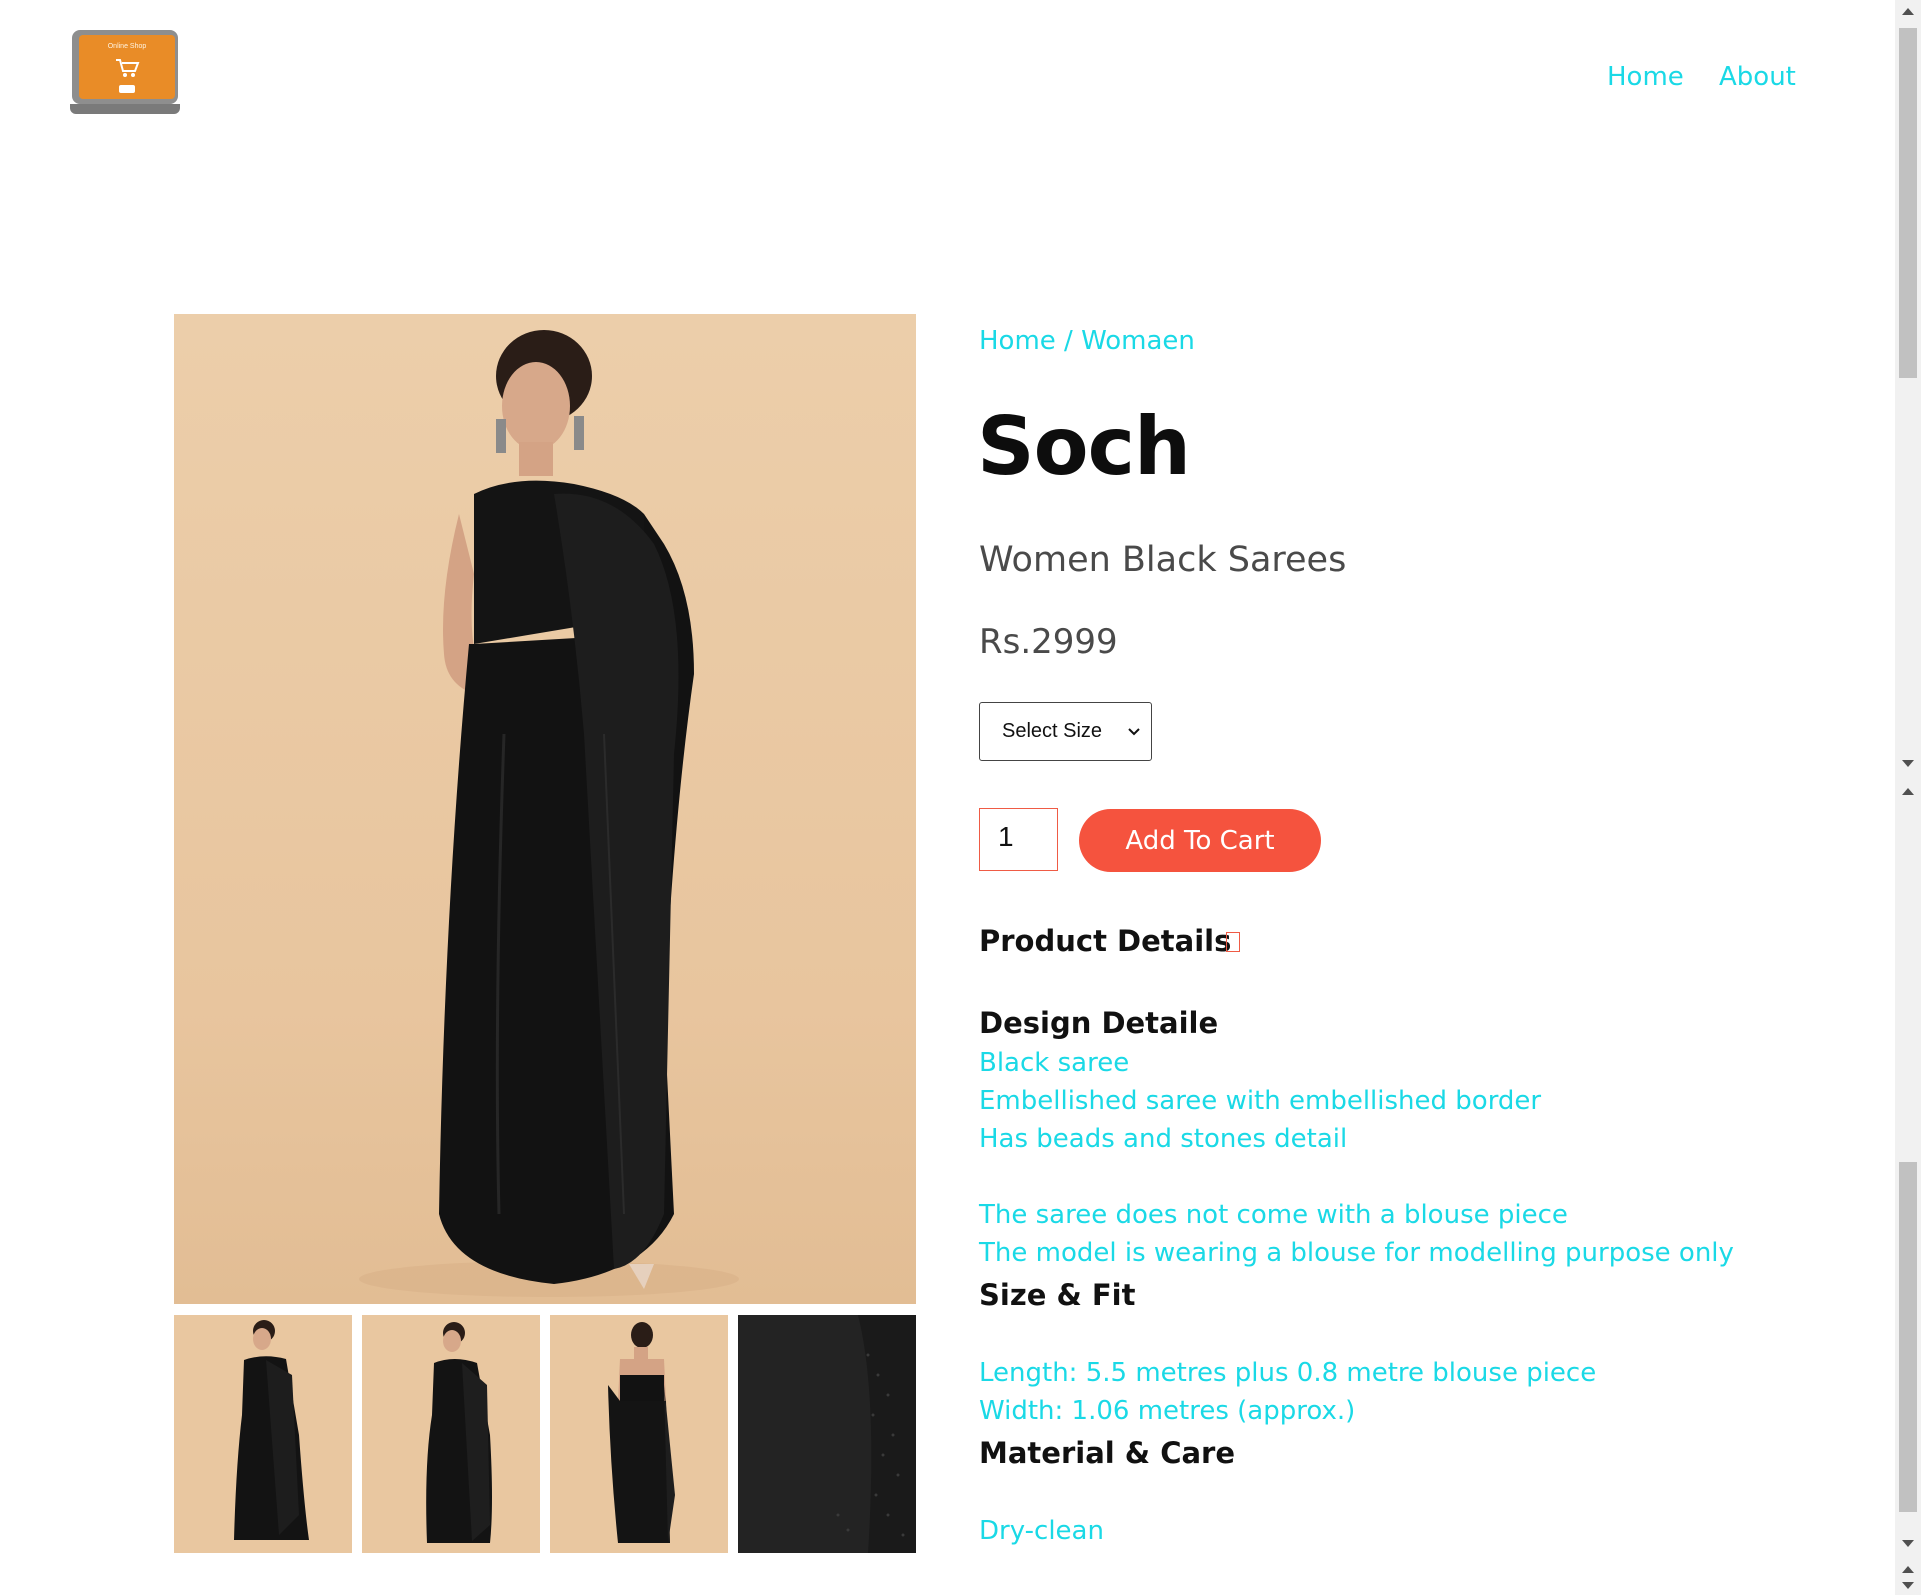  Describe the element at coordinates (549, 813) in the screenshot. I see `model-illustration` at that location.